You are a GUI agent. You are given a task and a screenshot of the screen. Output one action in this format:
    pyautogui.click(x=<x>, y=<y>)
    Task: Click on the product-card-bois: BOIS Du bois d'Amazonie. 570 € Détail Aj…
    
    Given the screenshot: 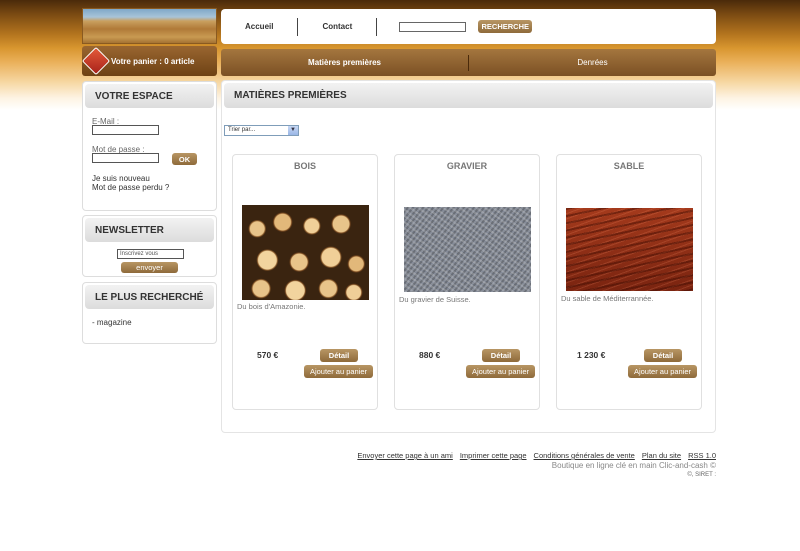 What is the action you would take?
    pyautogui.click(x=305, y=282)
    